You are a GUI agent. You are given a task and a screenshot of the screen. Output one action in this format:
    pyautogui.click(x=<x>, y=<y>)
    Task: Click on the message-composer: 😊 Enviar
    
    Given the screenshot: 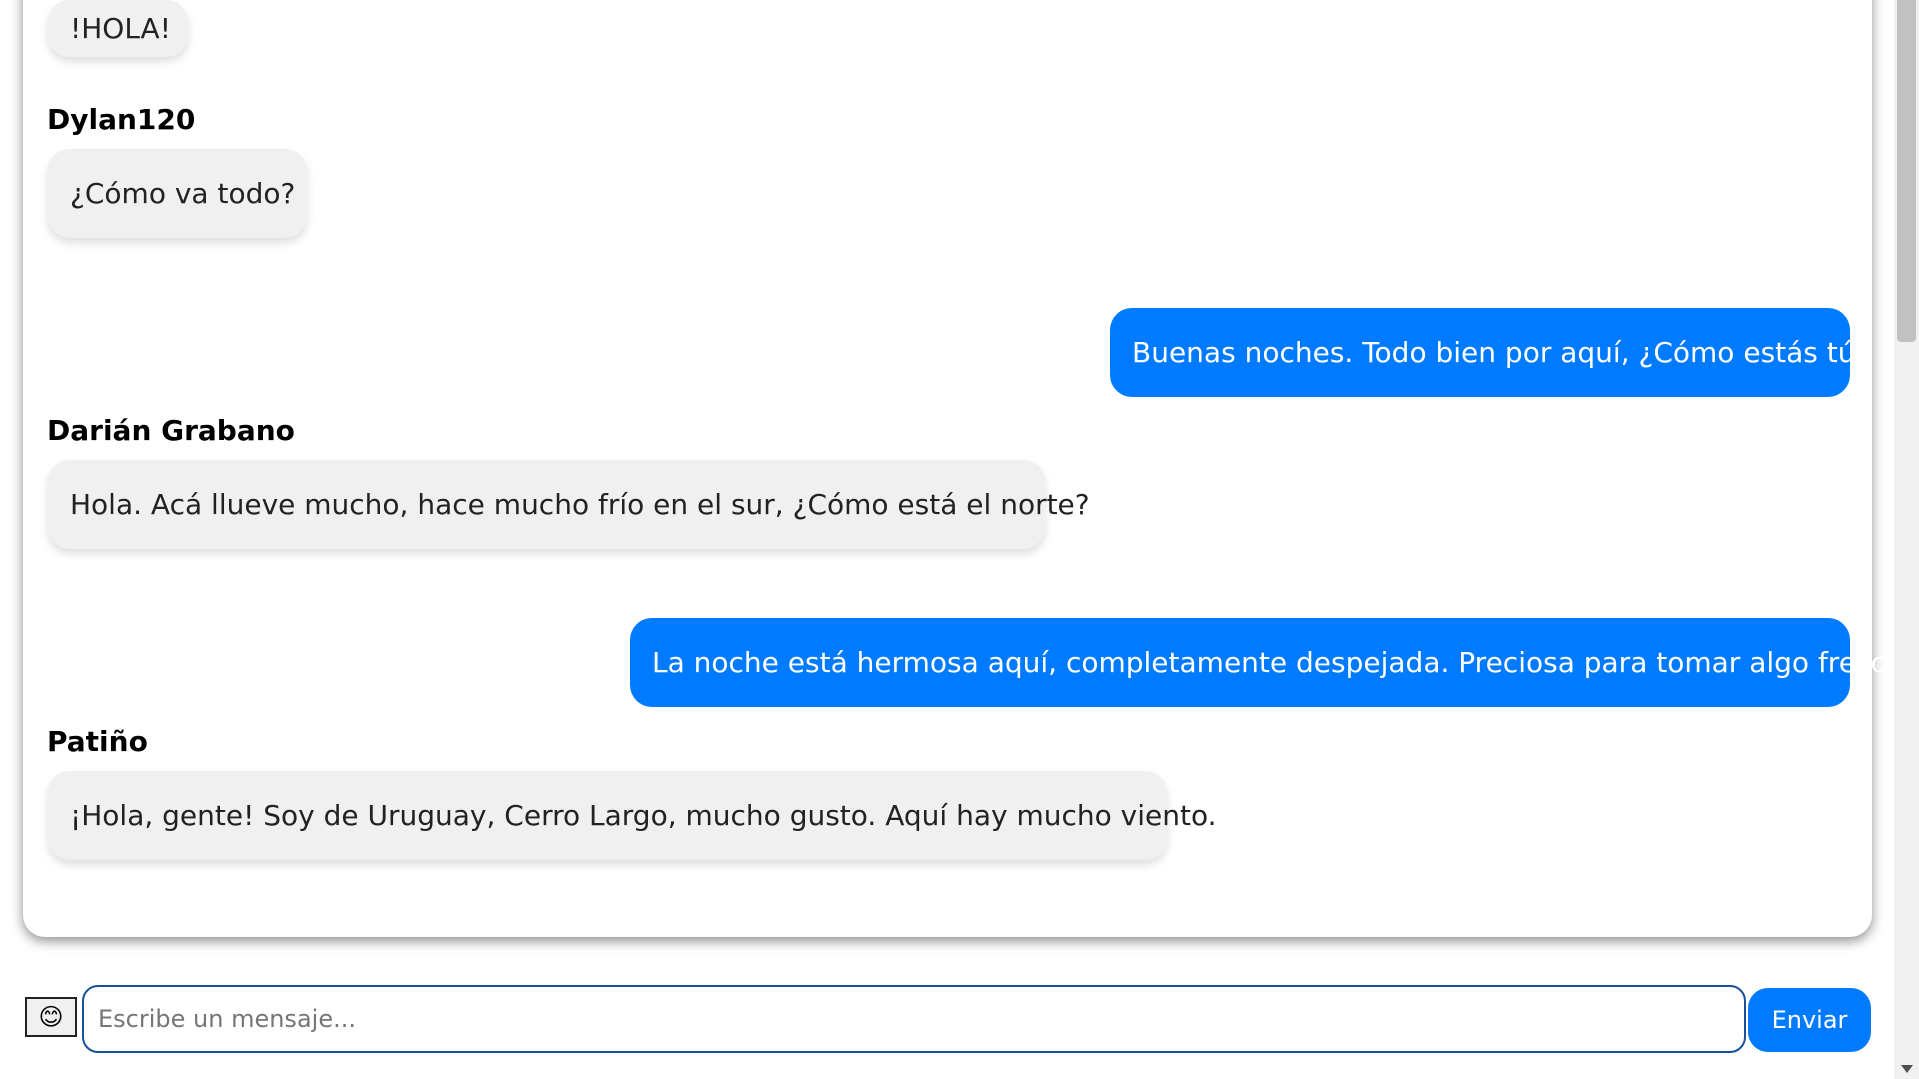 What is the action you would take?
    pyautogui.click(x=947, y=1020)
    